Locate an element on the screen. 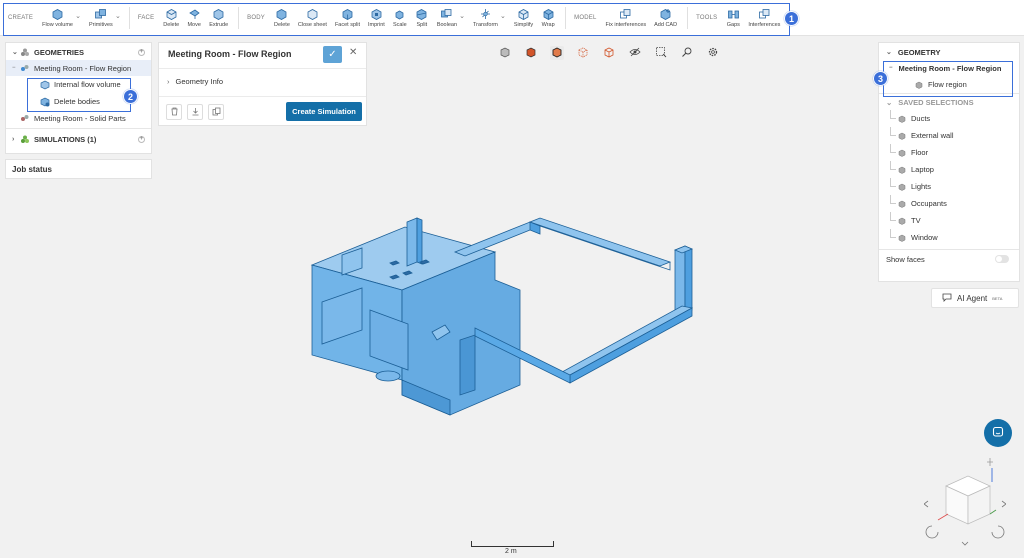 The height and width of the screenshot is (558, 1024). simulations-section-header: › SIMULATIONS (1) + is located at coordinates (78, 139).